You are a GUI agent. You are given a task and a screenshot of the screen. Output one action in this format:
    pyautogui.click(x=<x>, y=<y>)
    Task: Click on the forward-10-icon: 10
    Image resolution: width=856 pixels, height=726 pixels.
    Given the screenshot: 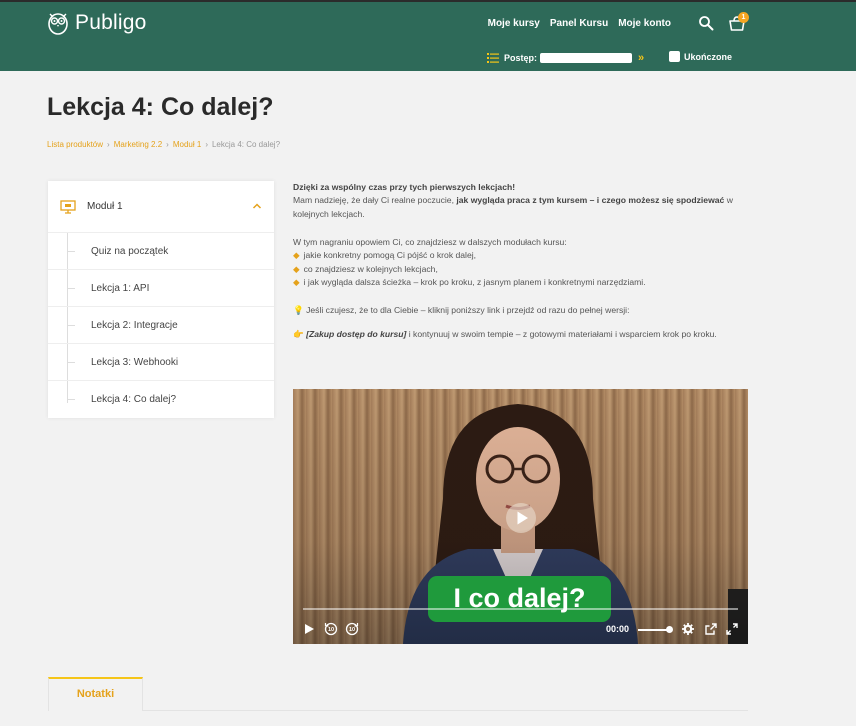 What is the action you would take?
    pyautogui.click(x=352, y=629)
    